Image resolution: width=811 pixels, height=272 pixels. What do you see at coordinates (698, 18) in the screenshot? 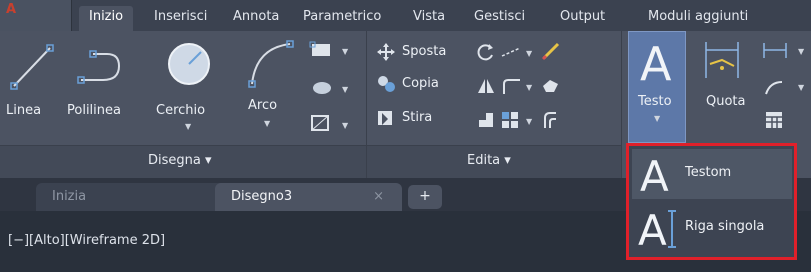
I see `tab-moduli-aggiunti: Moduli aggiunti` at bounding box center [698, 18].